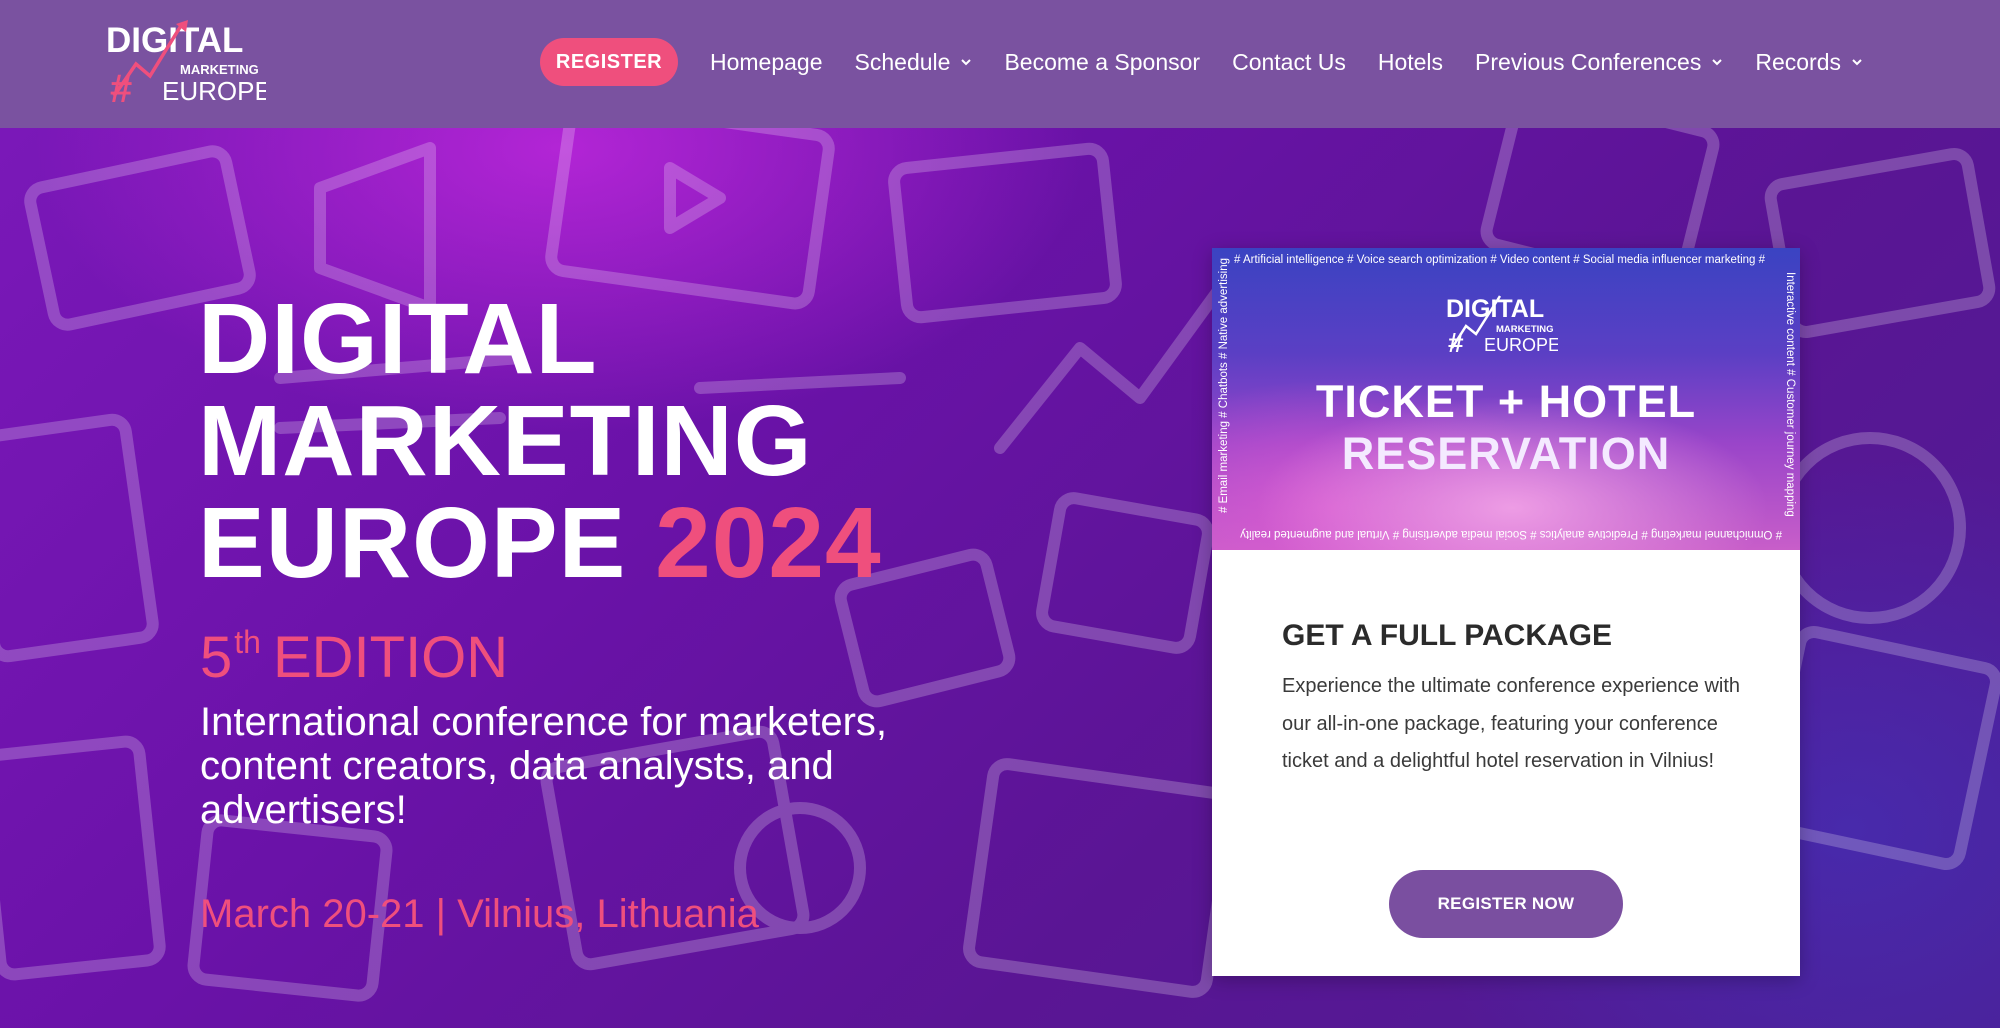 The height and width of the screenshot is (1028, 2000). I want to click on site-logo: DIGITAL # MARKETING EUROPE, so click(186, 61).